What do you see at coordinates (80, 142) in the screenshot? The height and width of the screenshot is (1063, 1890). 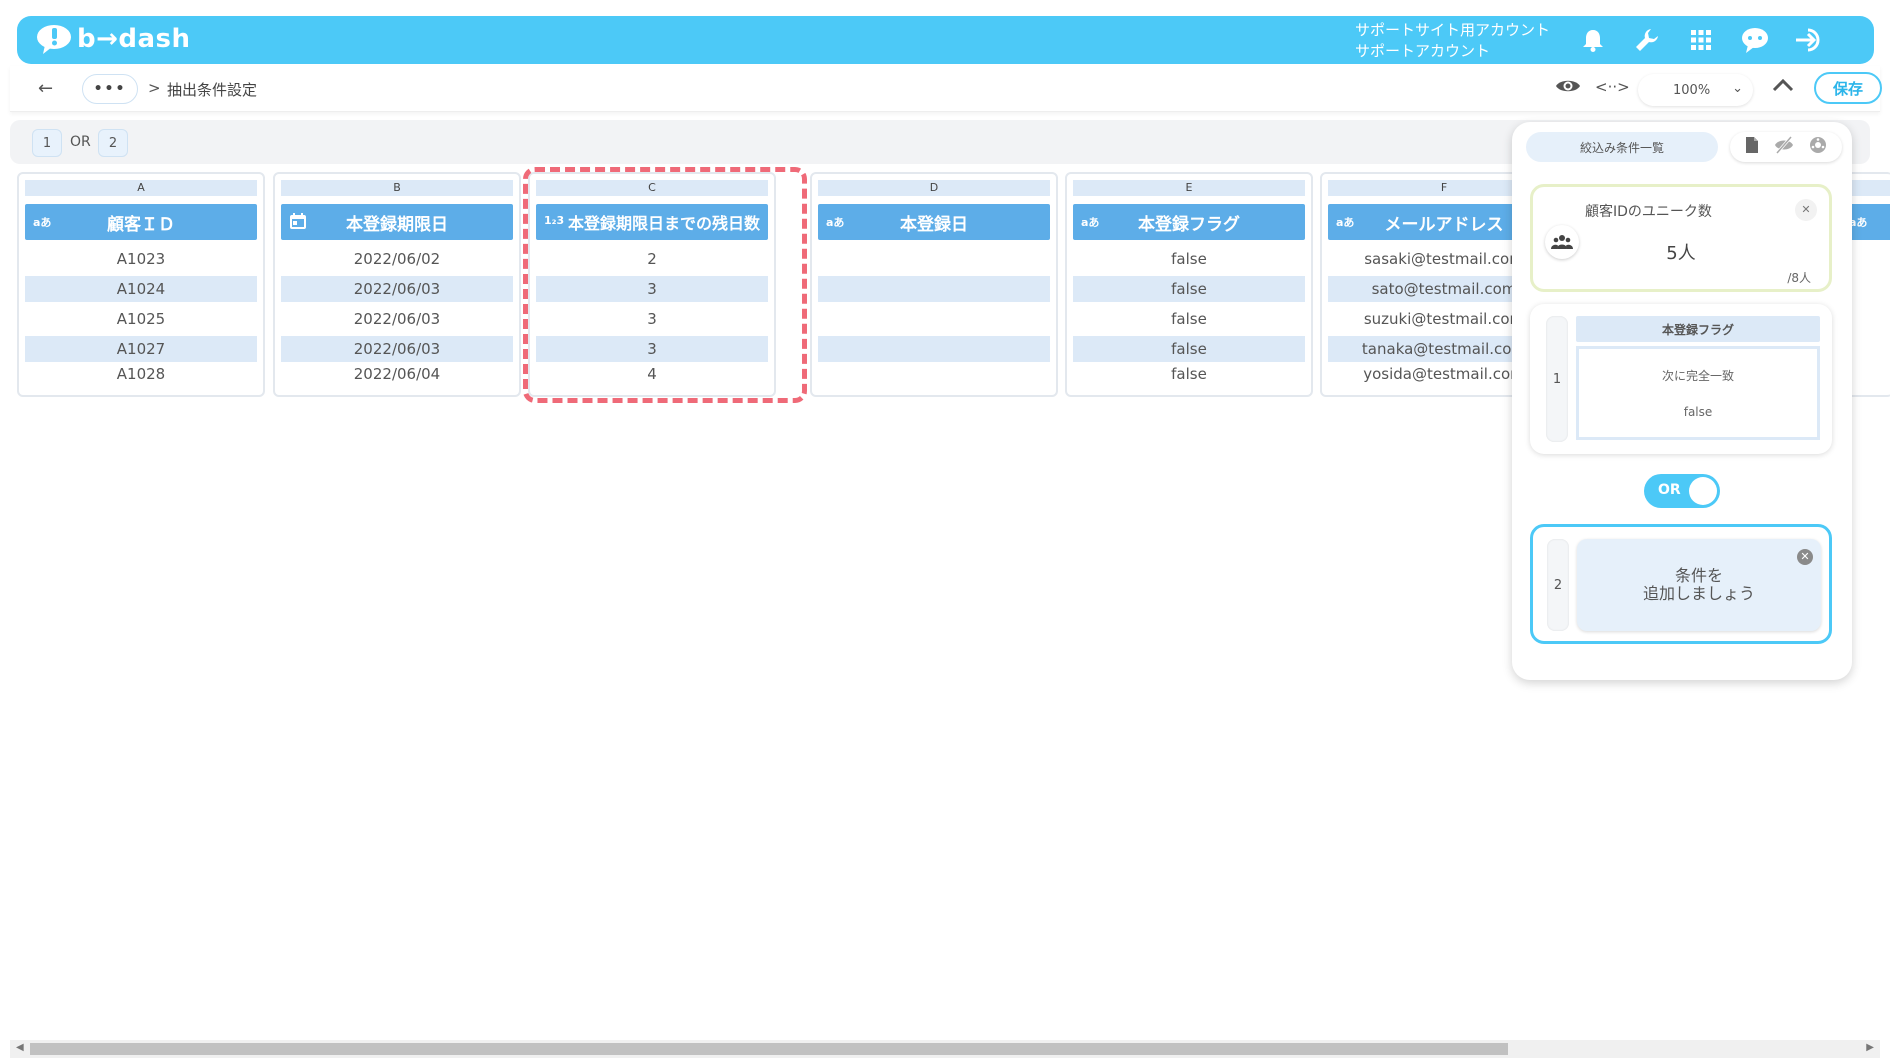 I see `condition-operator: OR` at bounding box center [80, 142].